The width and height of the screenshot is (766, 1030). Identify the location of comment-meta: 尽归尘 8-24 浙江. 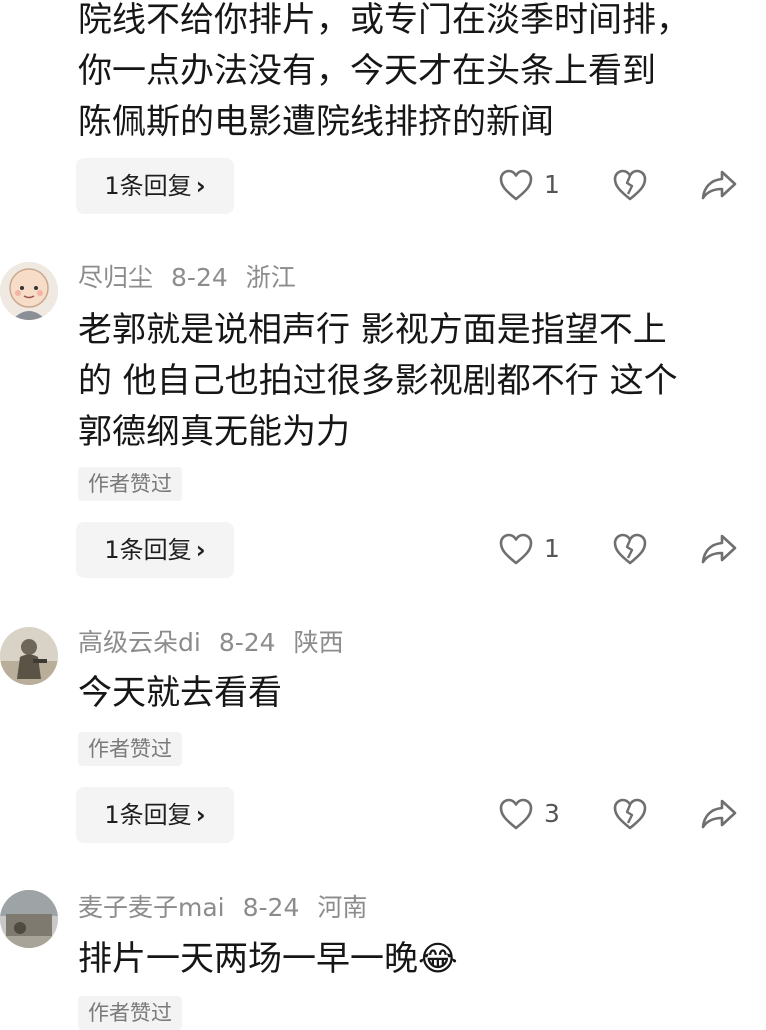
(196, 278).